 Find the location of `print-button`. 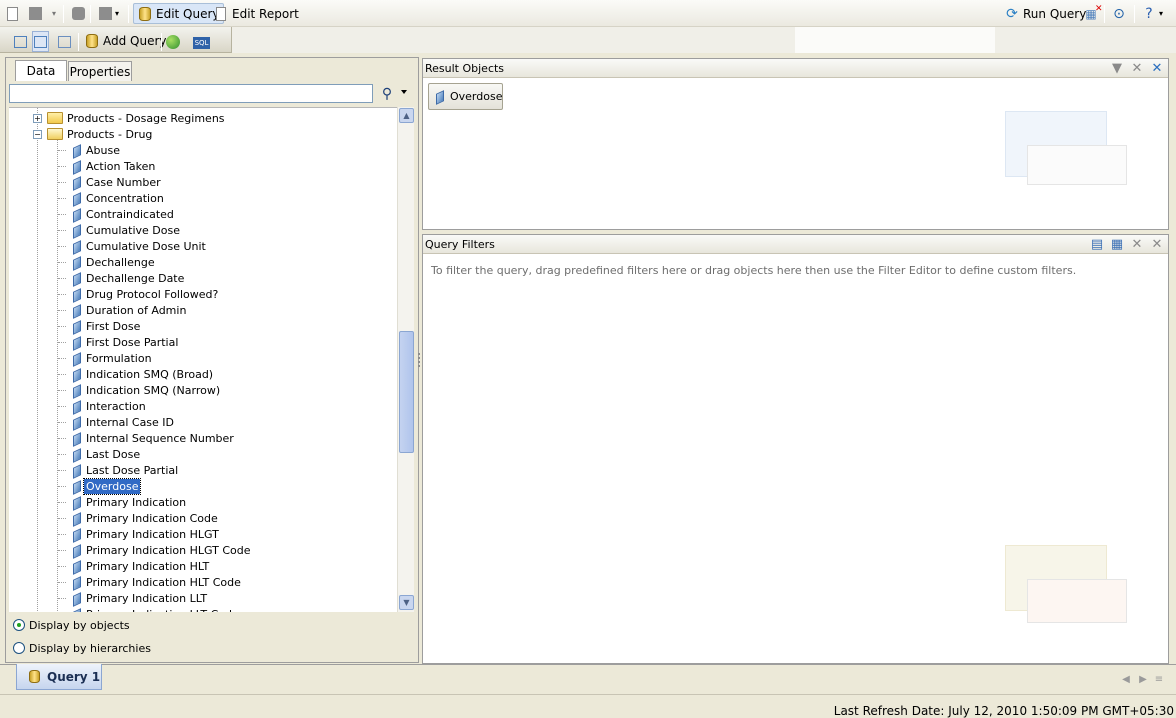

print-button is located at coordinates (78, 13).